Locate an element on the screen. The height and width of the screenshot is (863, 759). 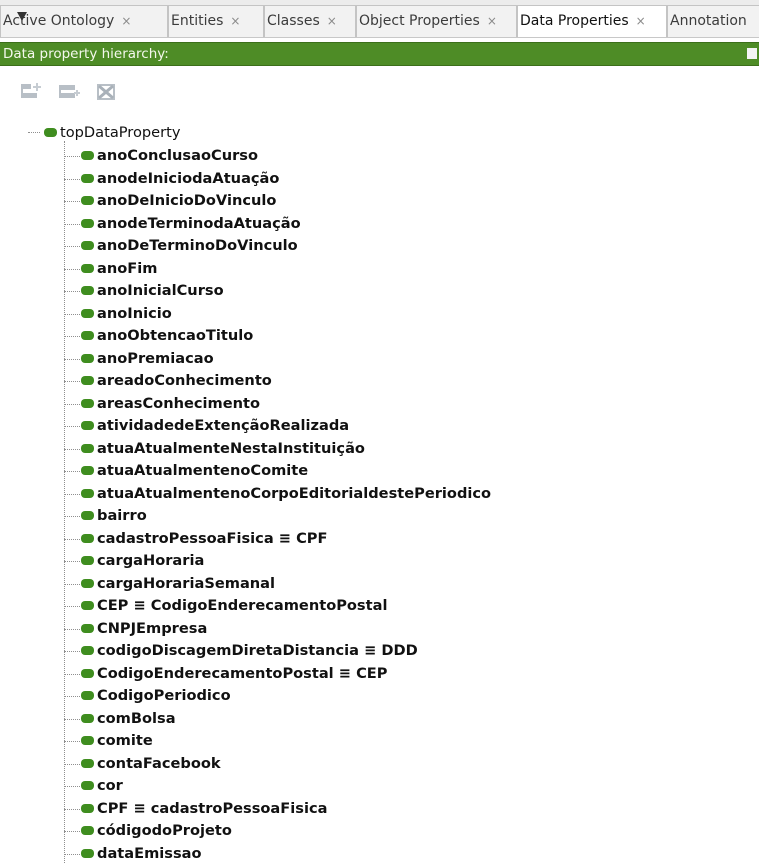
tab-data-properties: Data Properties × is located at coordinates (592, 21).